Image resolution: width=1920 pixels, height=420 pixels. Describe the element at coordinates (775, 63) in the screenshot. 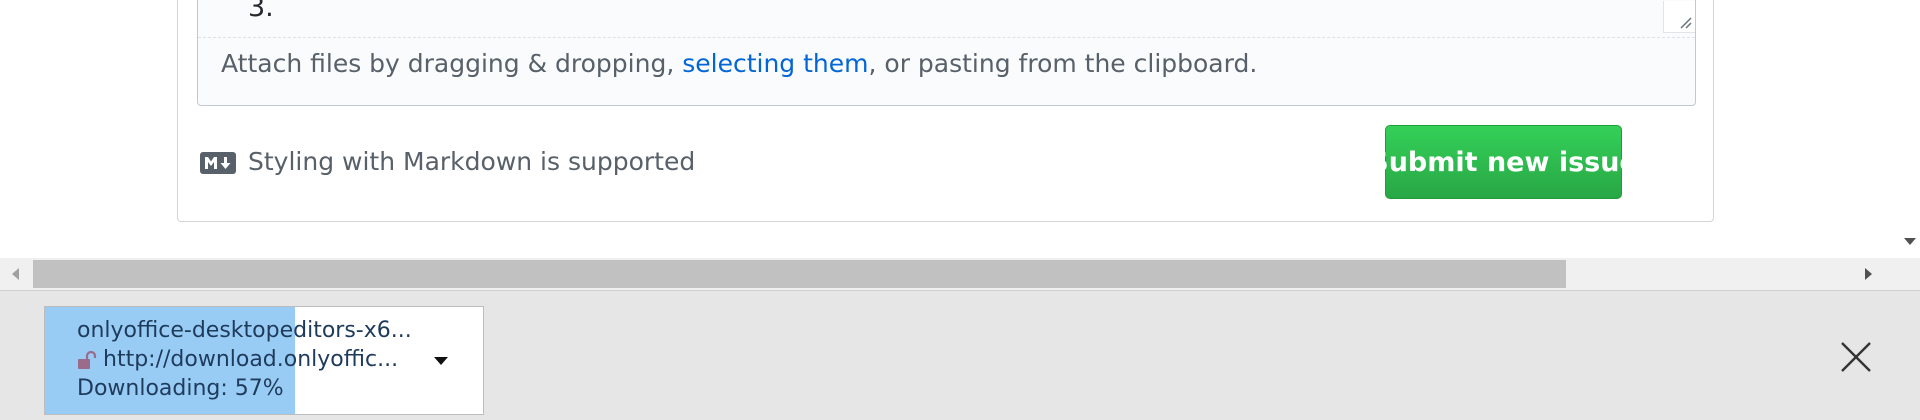

I see `select-files-link: selecting them` at that location.